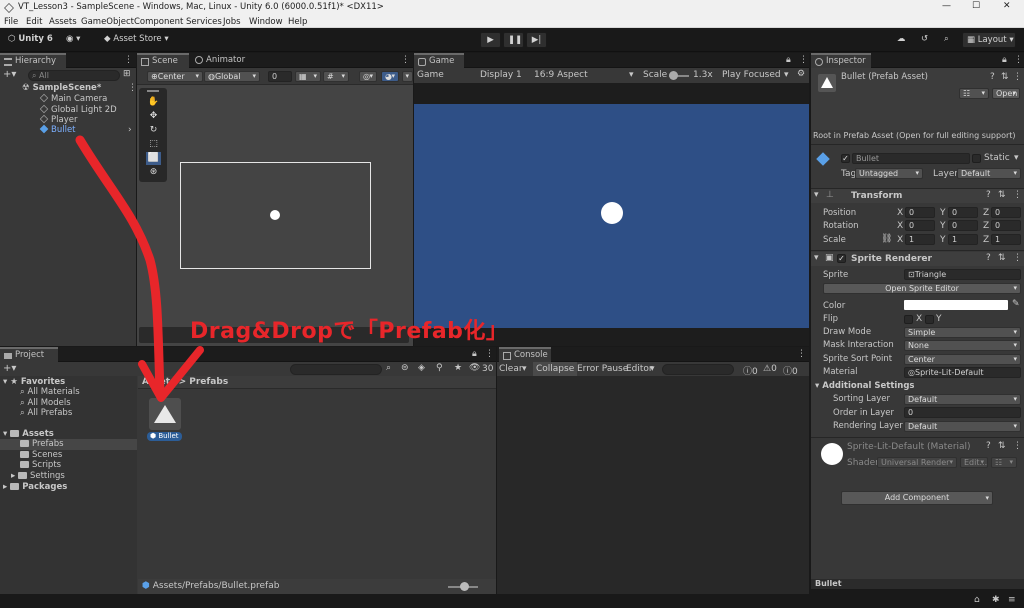 This screenshot has height=608, width=1024. I want to click on hierarchy-item-main-camera: Main Camera, so click(73, 99).